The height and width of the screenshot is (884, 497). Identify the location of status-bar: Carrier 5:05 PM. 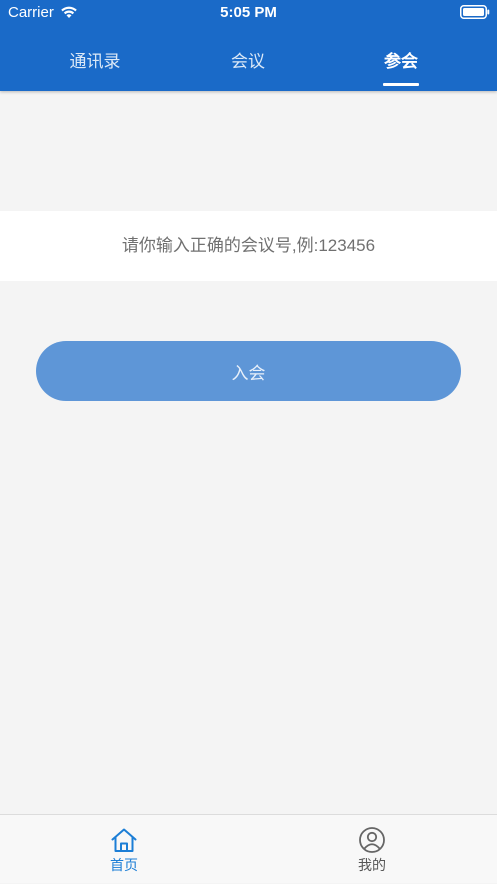
(248, 14).